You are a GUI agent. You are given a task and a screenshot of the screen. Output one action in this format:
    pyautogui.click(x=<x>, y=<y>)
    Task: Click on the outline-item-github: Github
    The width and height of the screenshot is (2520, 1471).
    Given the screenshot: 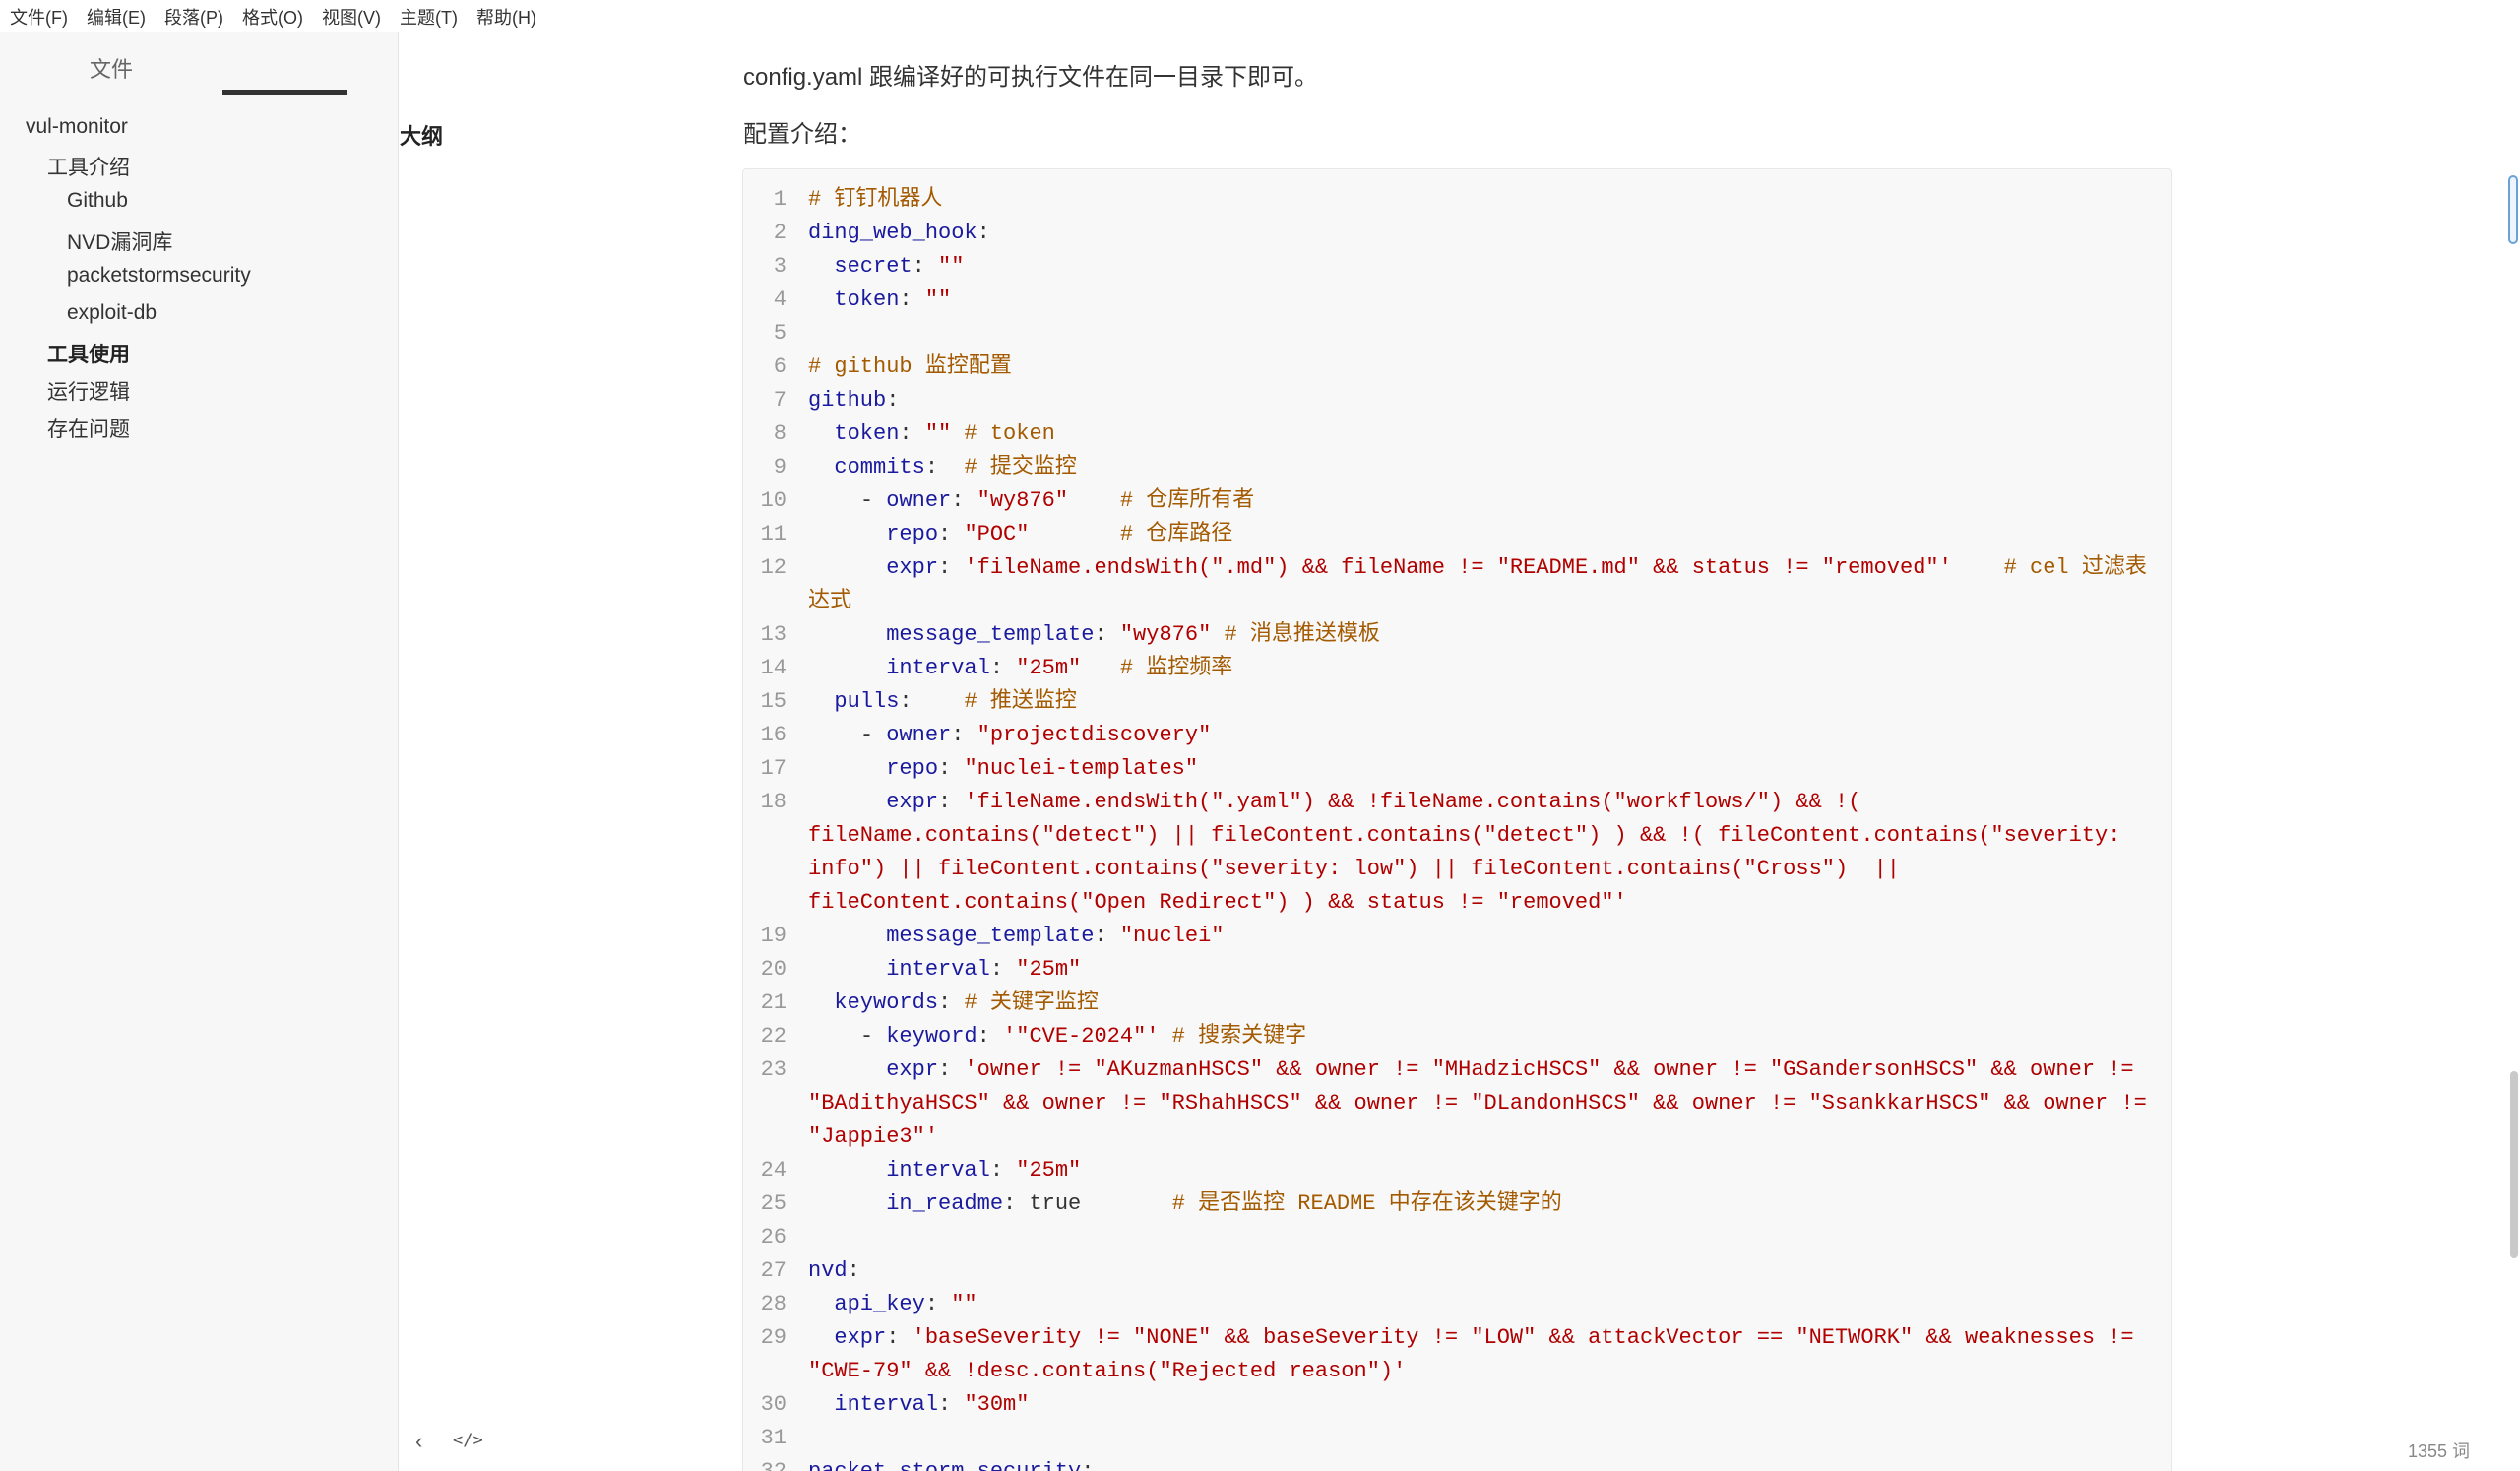 What is the action you would take?
    pyautogui.click(x=97, y=201)
    